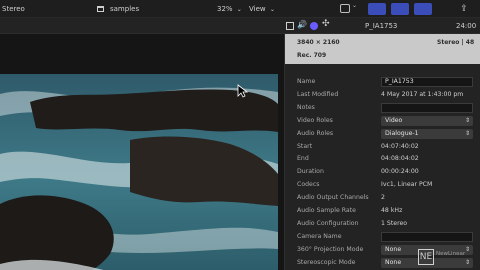  What do you see at coordinates (345, 8) in the screenshot?
I see `keyword-icon` at bounding box center [345, 8].